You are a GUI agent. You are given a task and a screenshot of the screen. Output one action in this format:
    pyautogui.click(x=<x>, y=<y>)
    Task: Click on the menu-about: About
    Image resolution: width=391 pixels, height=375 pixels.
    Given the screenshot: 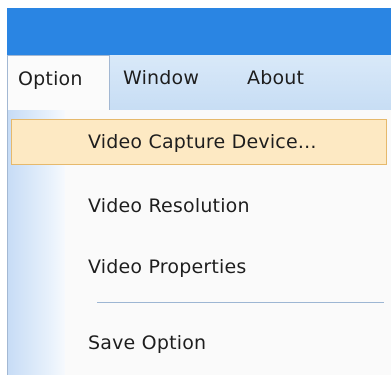 What is the action you would take?
    pyautogui.click(x=275, y=78)
    